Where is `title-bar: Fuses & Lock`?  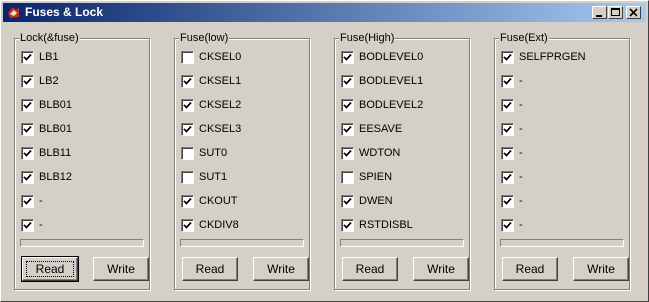 title-bar: Fuses & Lock is located at coordinates (324, 12).